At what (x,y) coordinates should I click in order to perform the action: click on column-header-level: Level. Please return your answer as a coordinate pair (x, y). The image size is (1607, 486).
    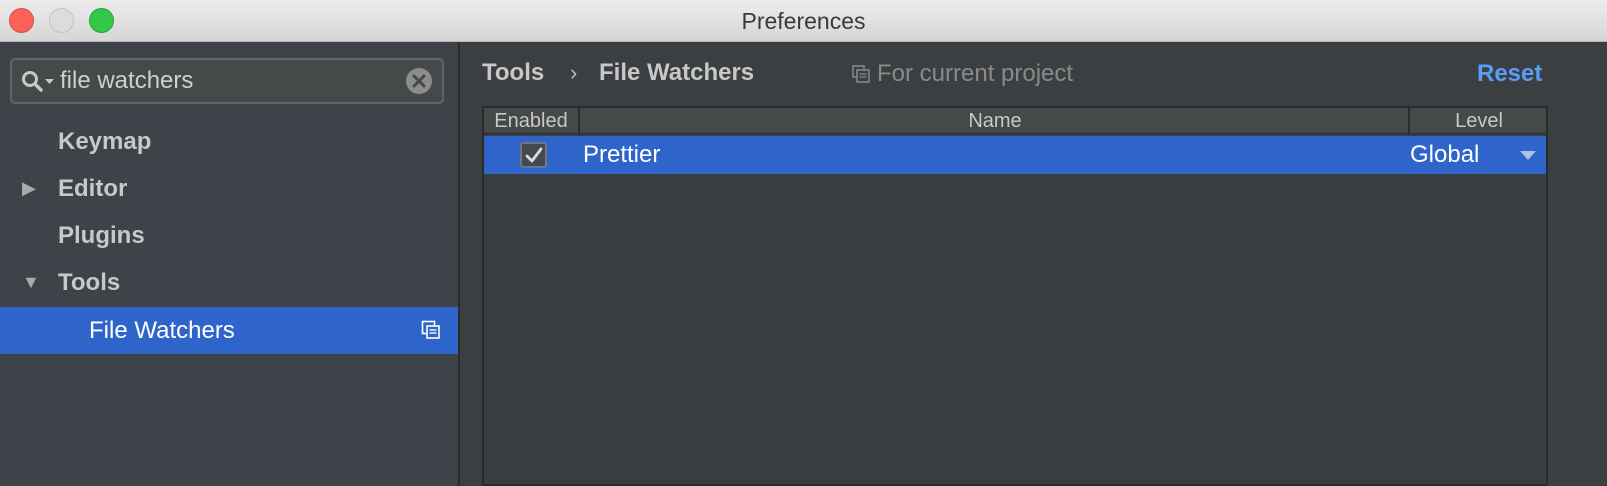
    Looking at the image, I should click on (1479, 121).